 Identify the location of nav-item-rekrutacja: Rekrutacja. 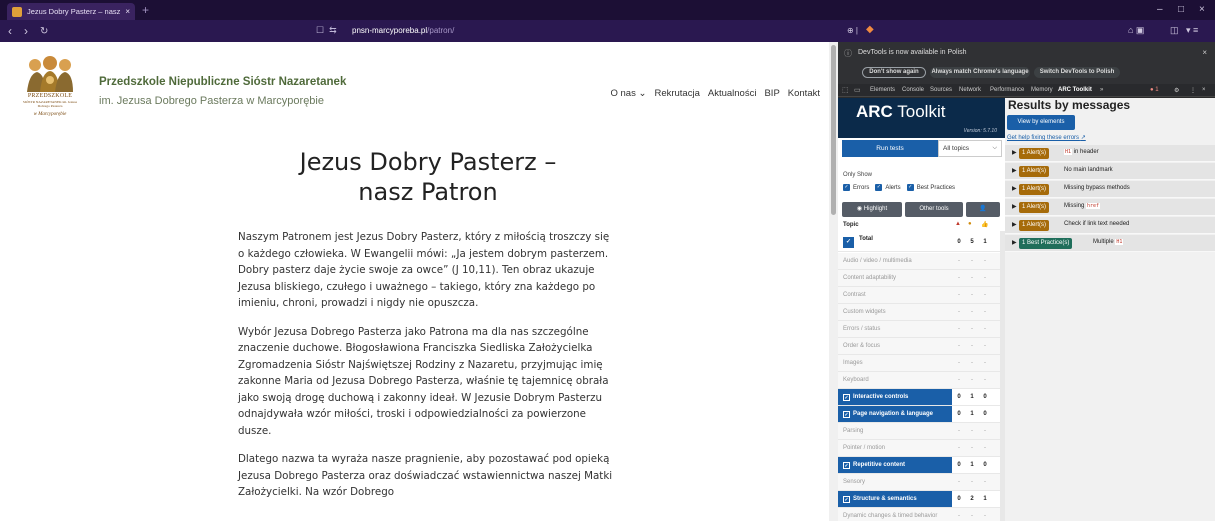
(676, 93).